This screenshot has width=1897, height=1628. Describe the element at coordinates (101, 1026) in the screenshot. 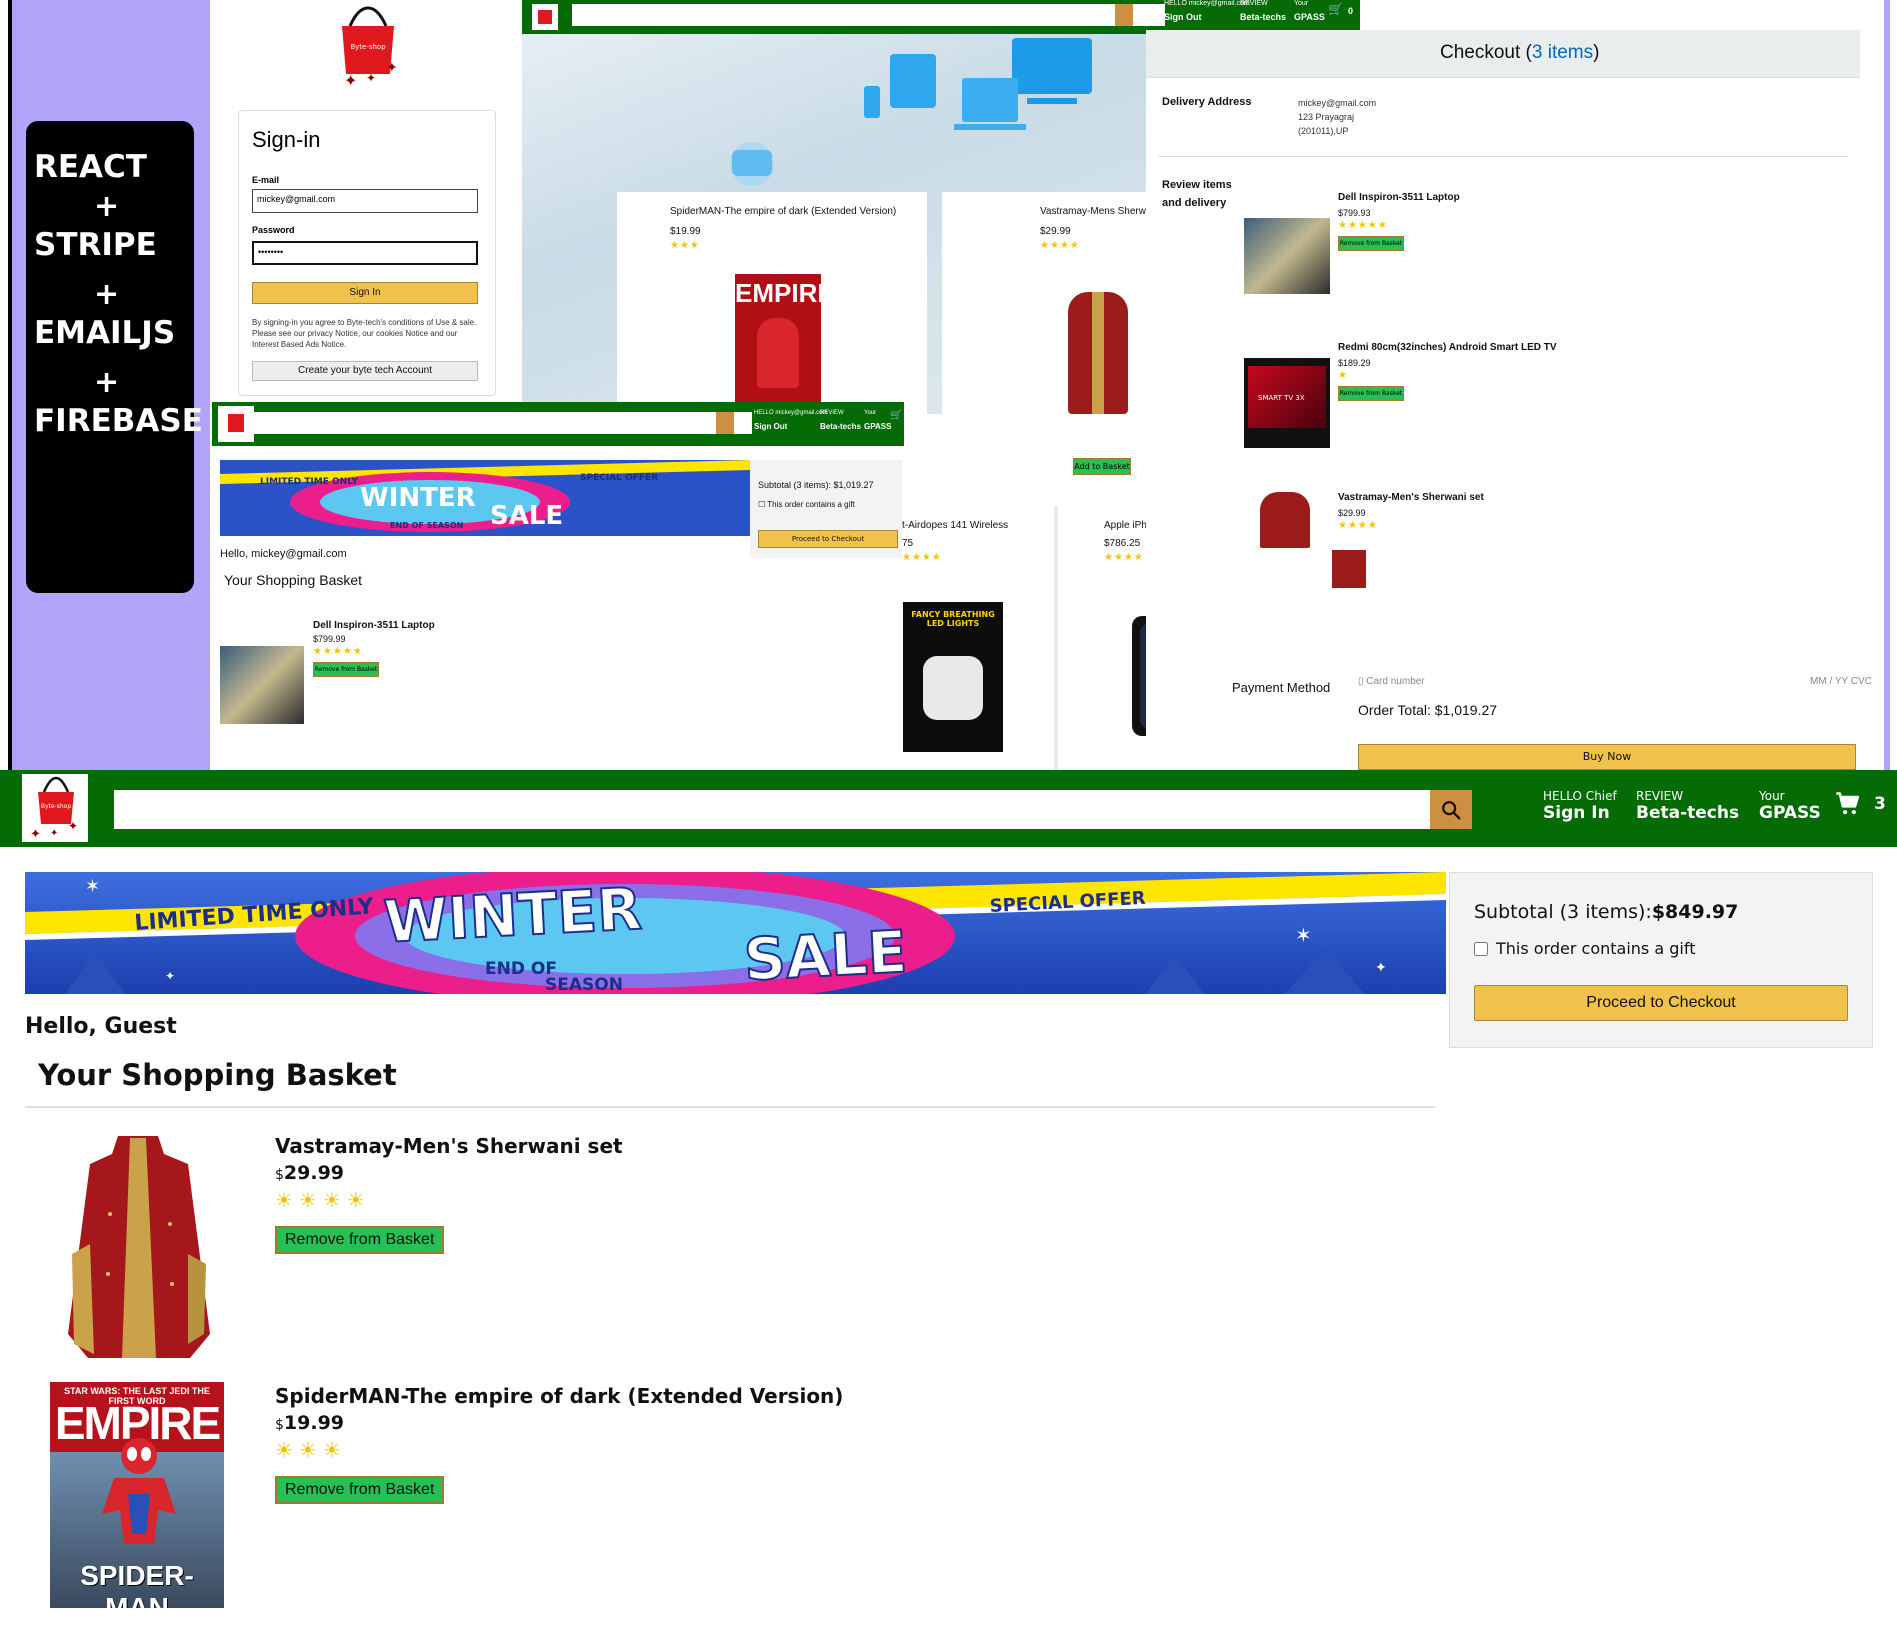

I see `greeting: Hello, Guest` at that location.